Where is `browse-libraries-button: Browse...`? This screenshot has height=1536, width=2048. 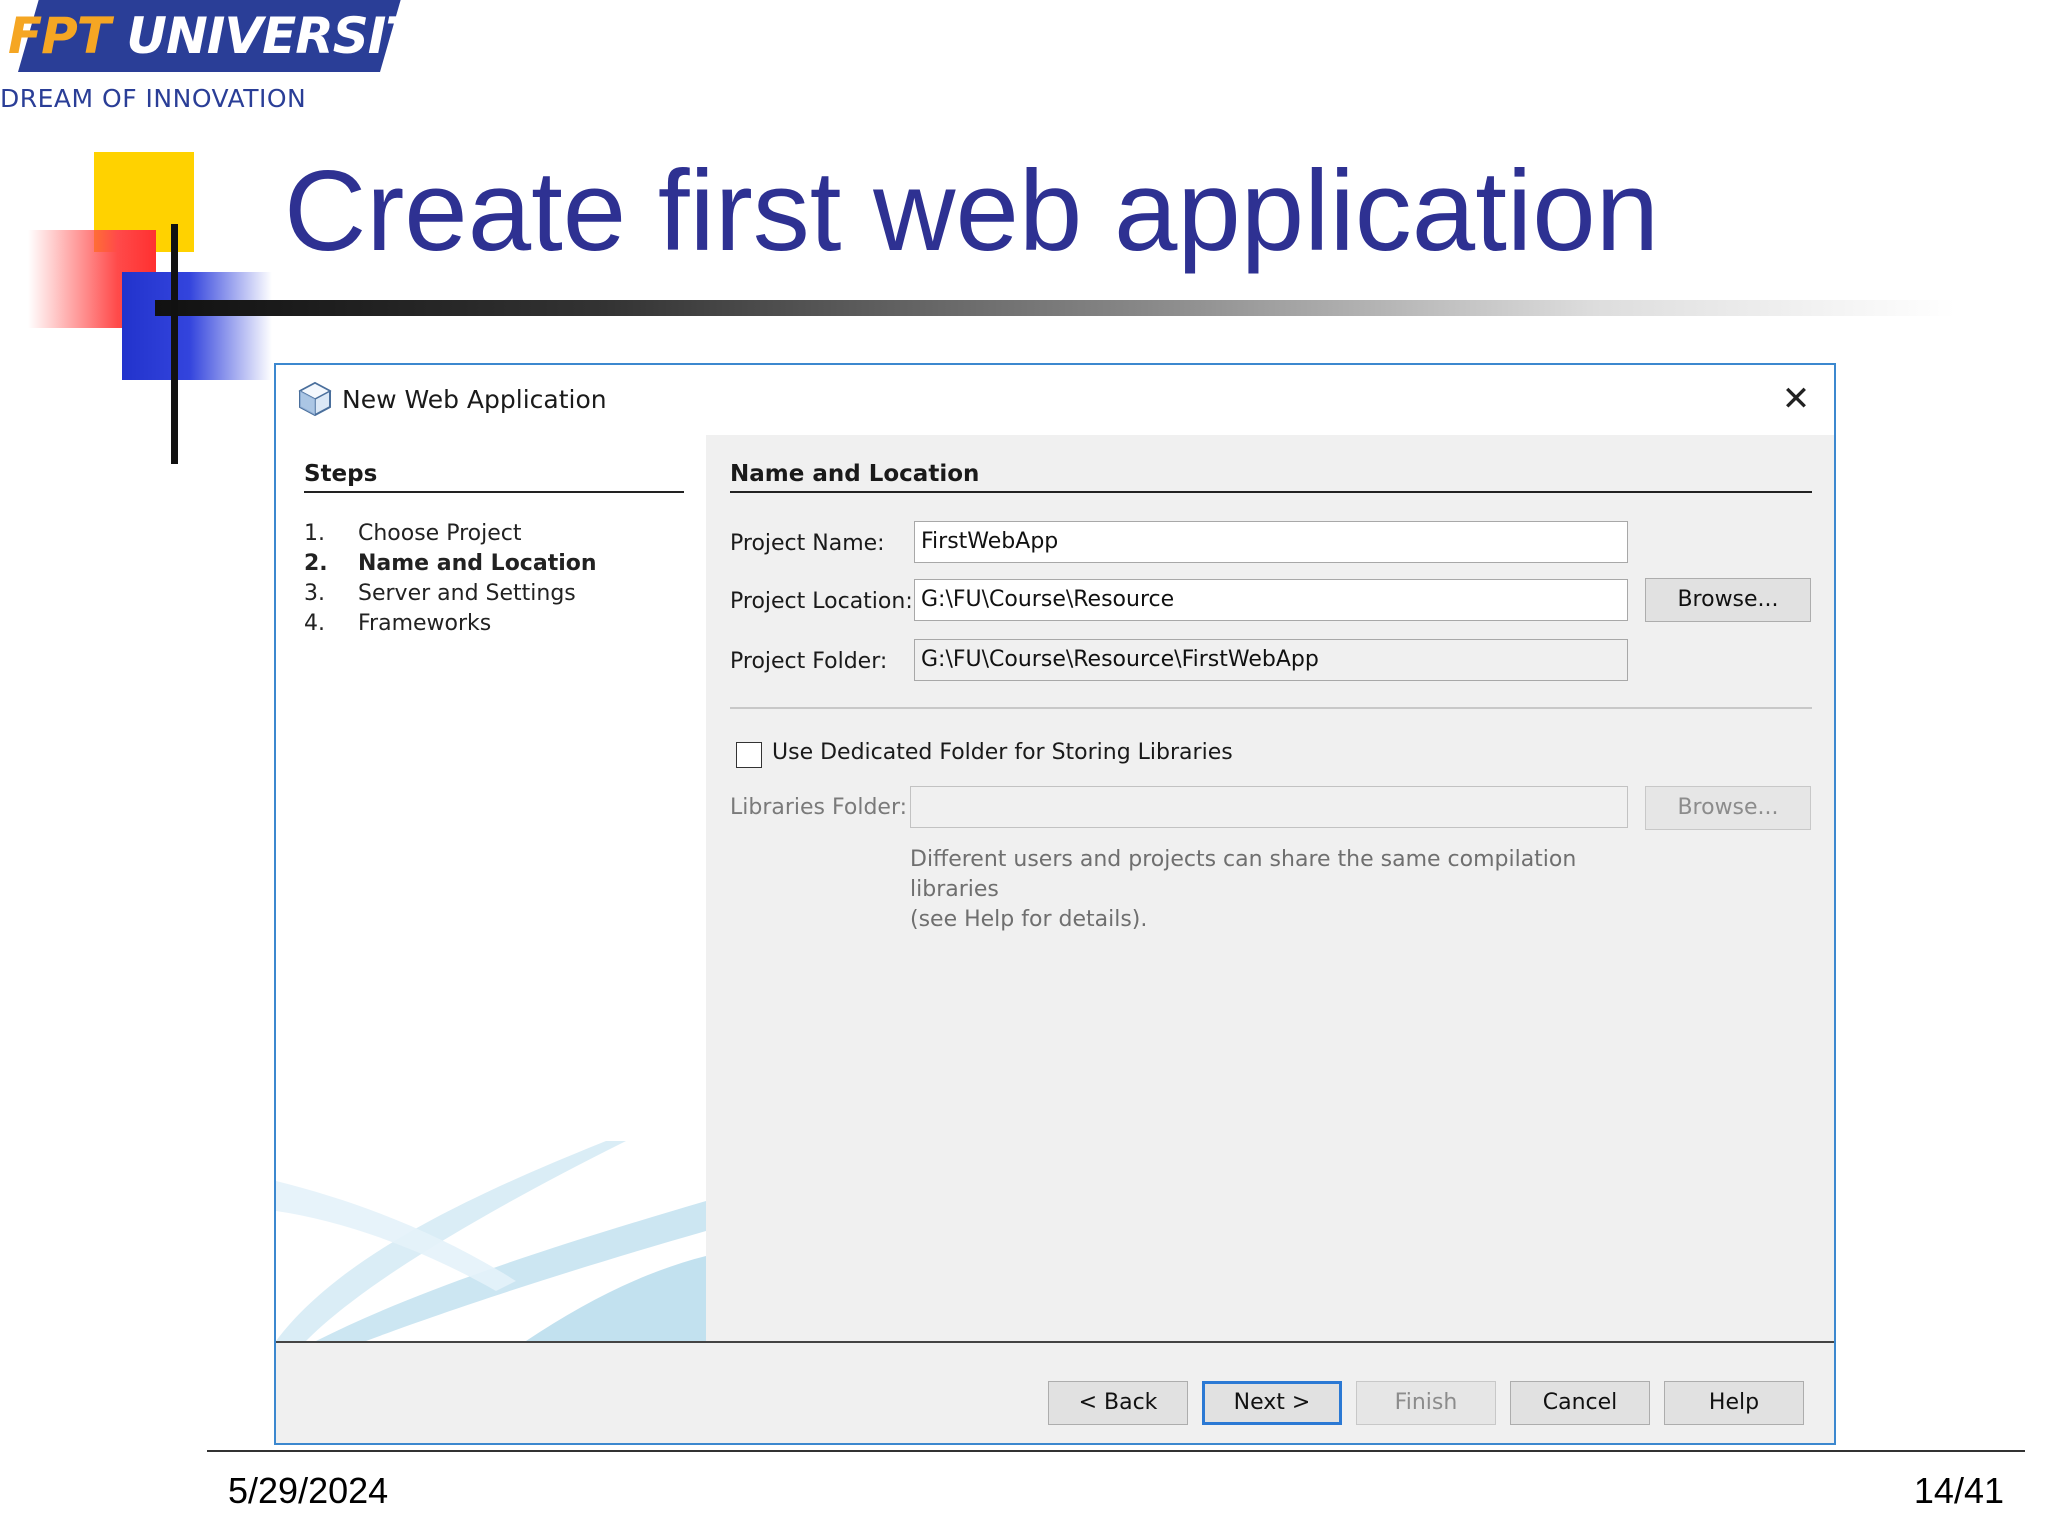
browse-libraries-button: Browse... is located at coordinates (1728, 808).